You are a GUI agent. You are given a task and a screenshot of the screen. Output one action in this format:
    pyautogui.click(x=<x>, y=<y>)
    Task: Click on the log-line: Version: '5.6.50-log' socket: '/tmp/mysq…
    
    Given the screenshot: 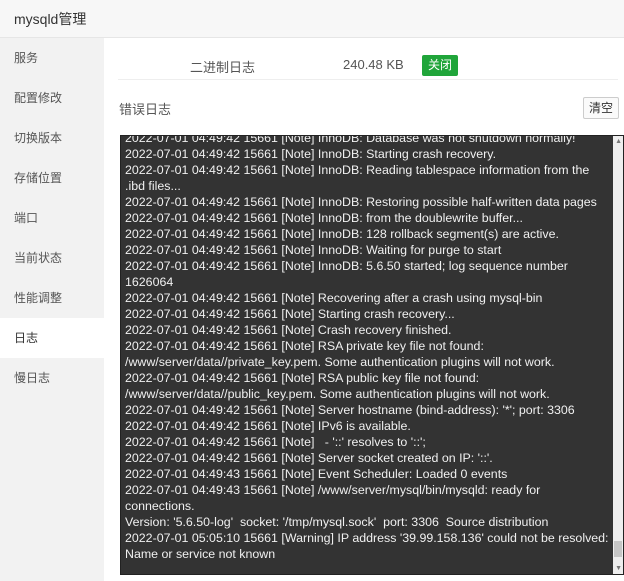 What is the action you would take?
    pyautogui.click(x=337, y=522)
    